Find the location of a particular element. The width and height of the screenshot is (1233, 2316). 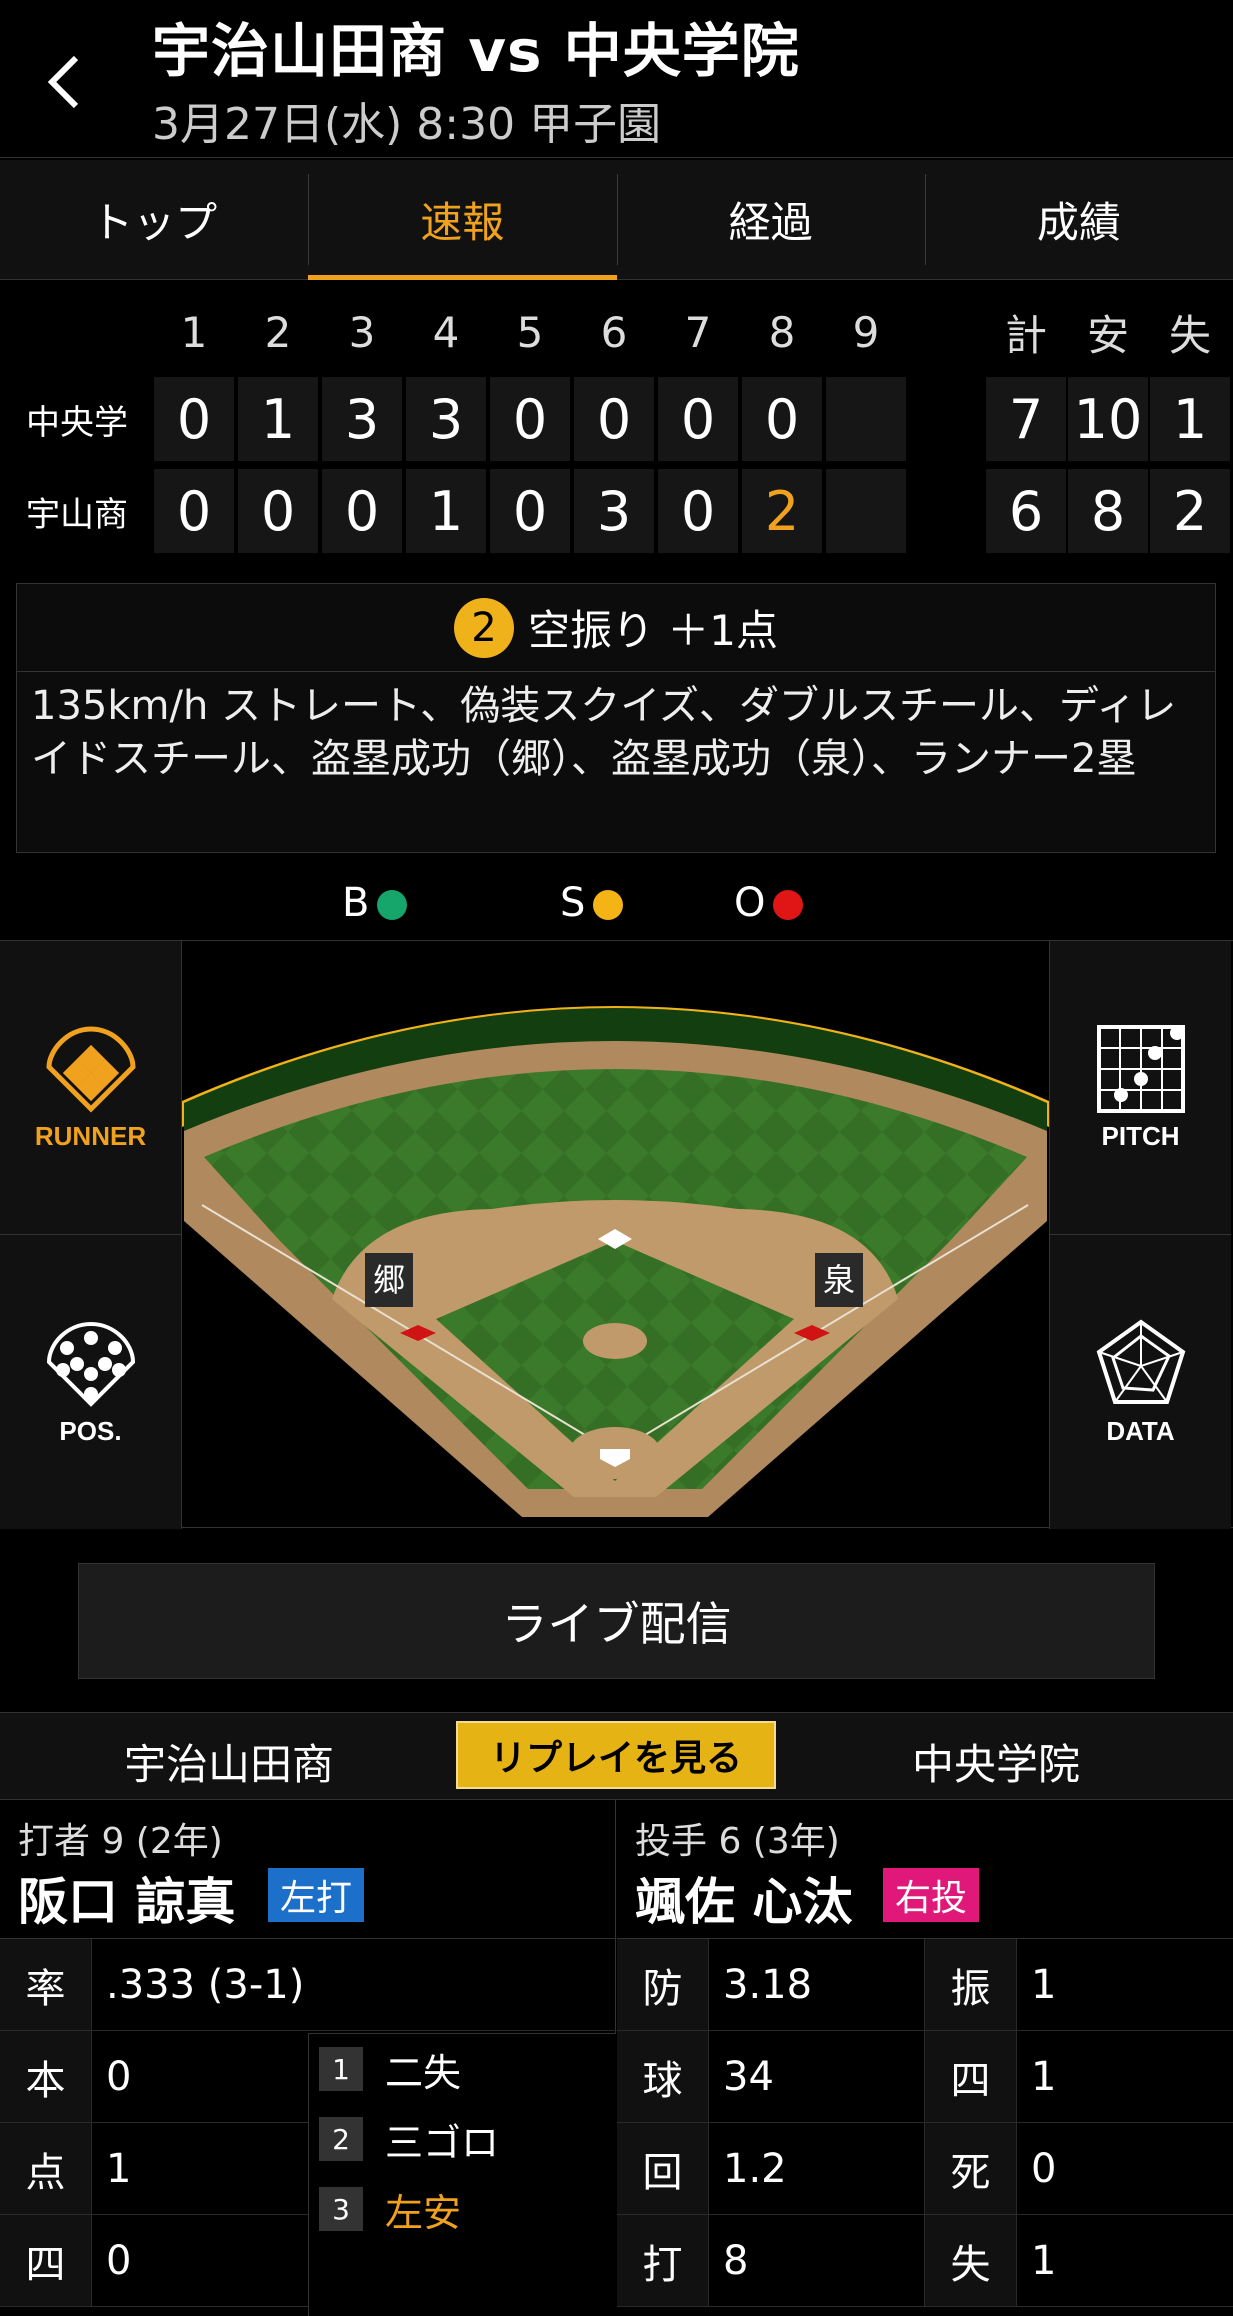

home-team-label: 宇治山田商 is located at coordinates (229, 1761).